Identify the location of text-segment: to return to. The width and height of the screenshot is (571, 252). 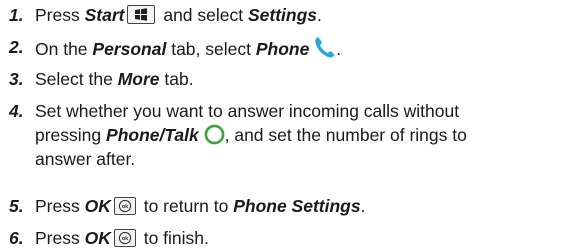
(186, 206).